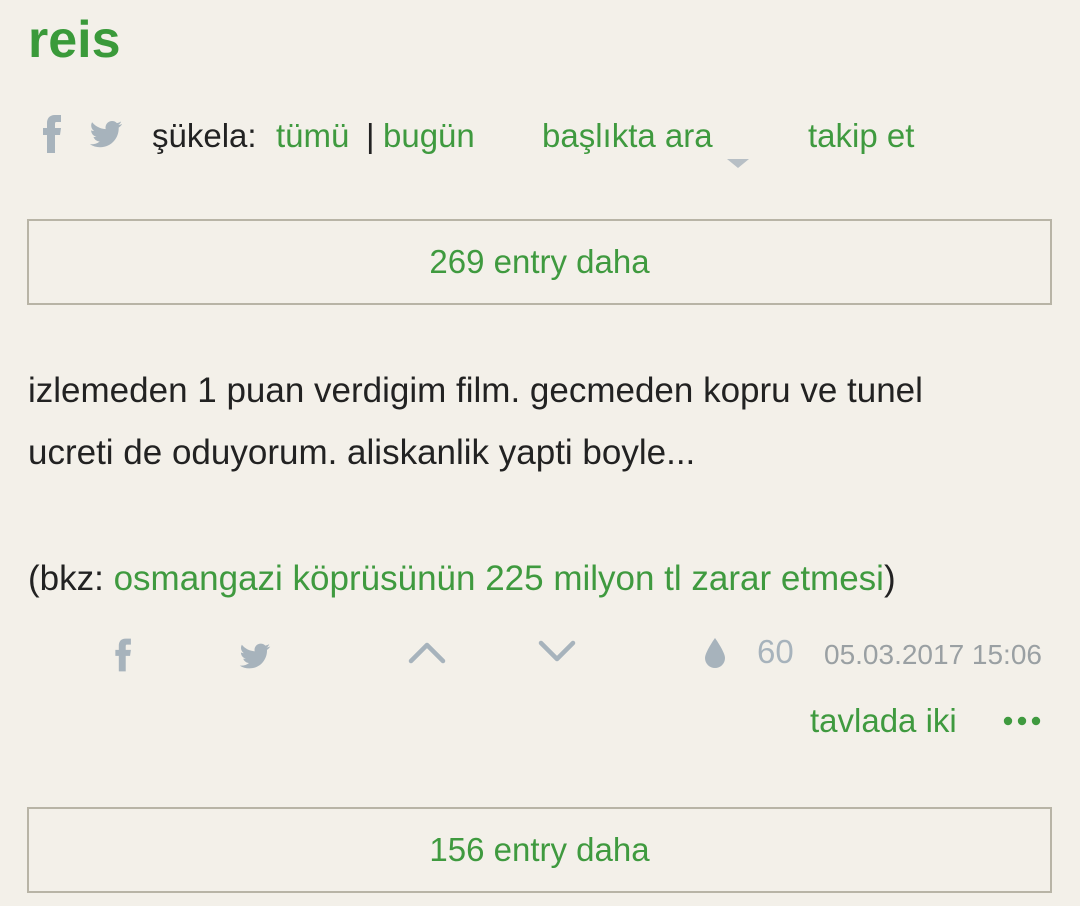  What do you see at coordinates (427, 654) in the screenshot?
I see `upvote-icon` at bounding box center [427, 654].